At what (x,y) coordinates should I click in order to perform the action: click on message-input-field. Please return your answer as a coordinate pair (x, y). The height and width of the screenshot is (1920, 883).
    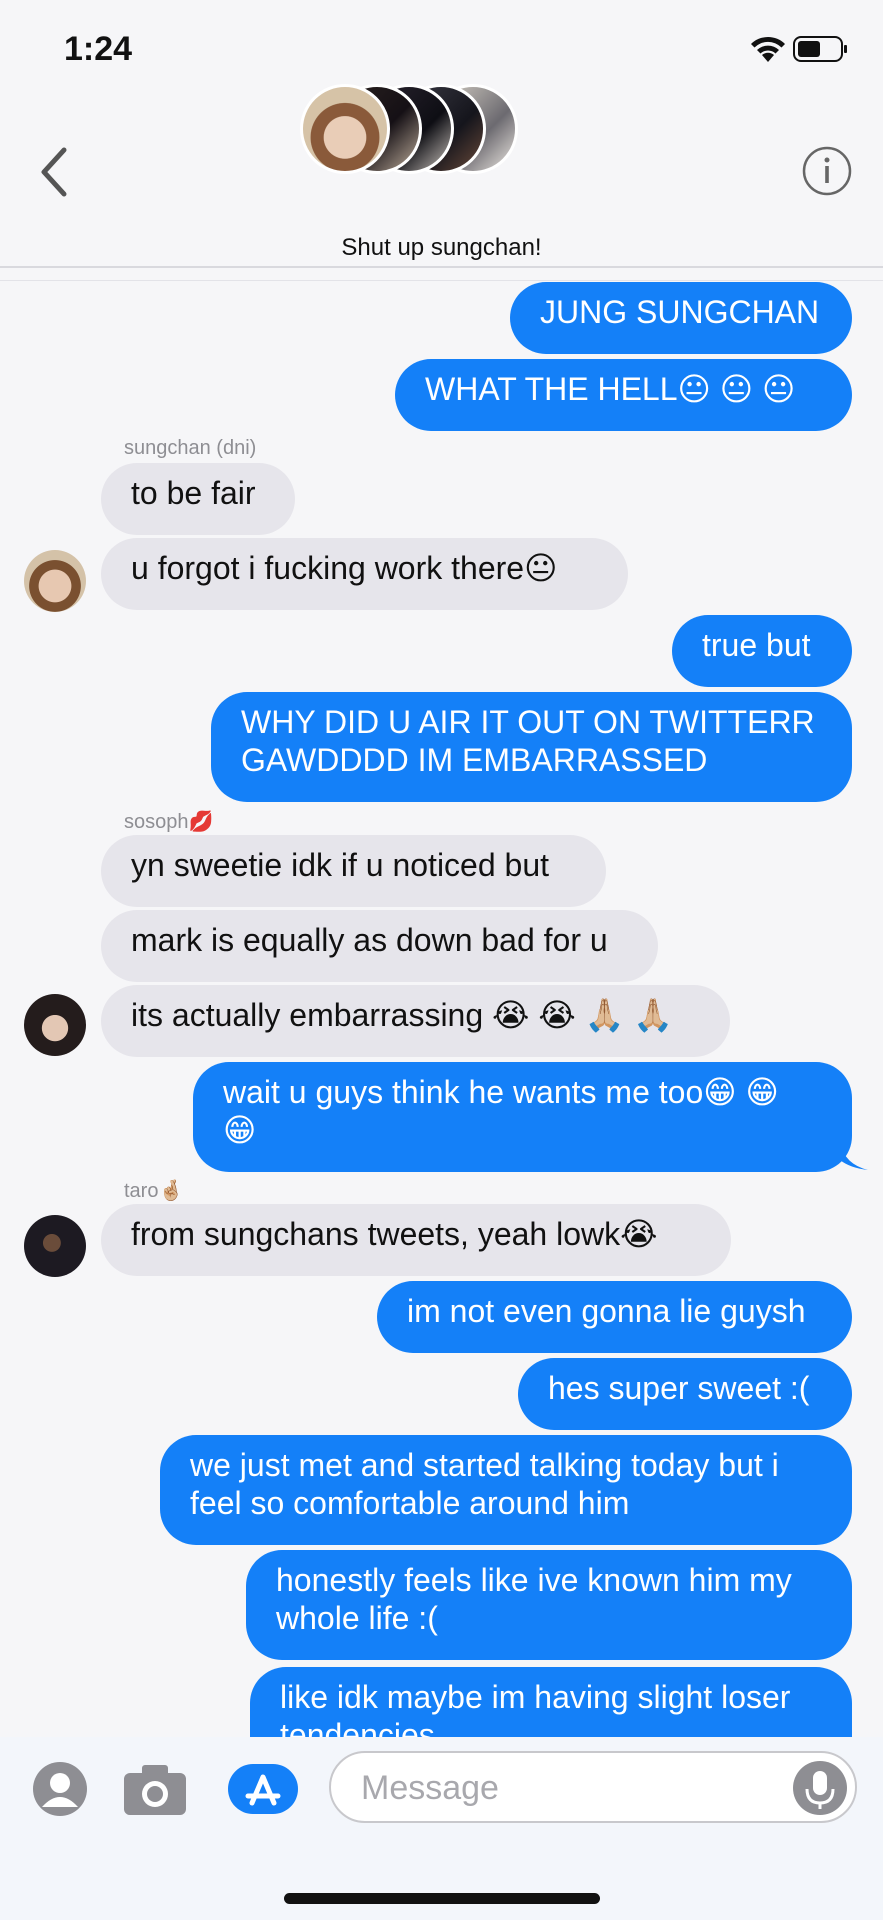
    Looking at the image, I should click on (593, 1787).